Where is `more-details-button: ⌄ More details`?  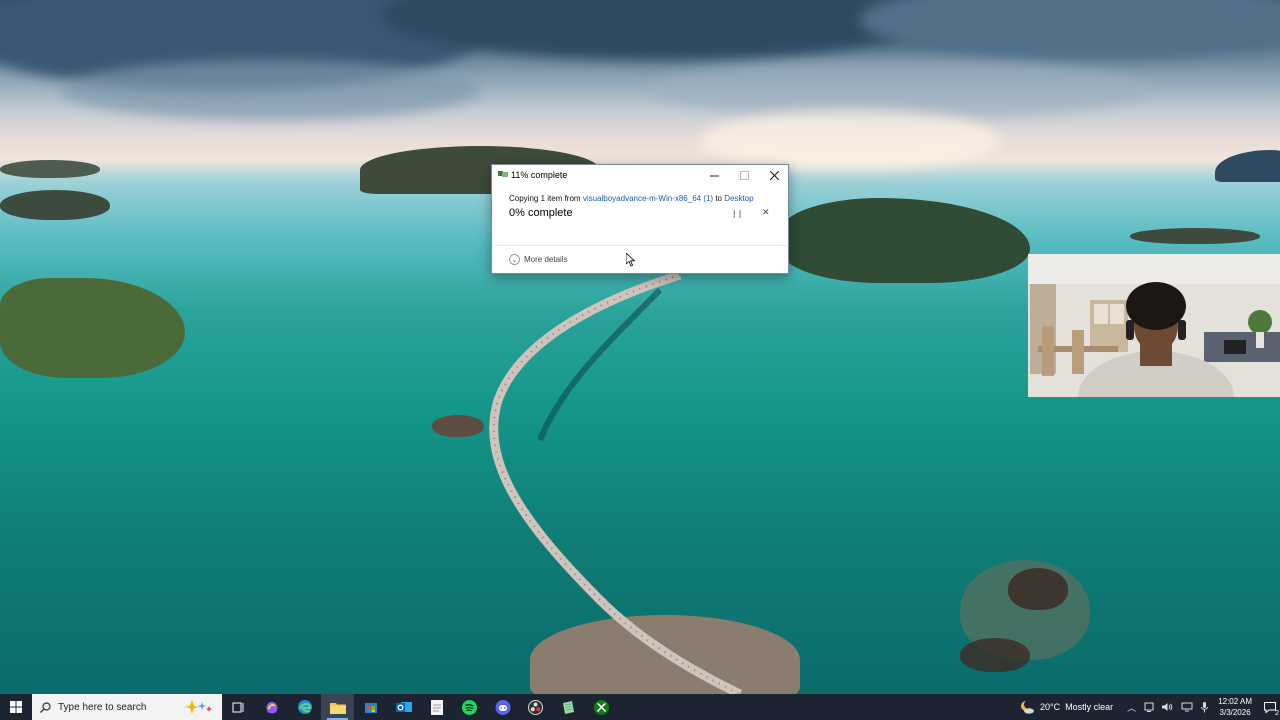 more-details-button: ⌄ More details is located at coordinates (538, 259).